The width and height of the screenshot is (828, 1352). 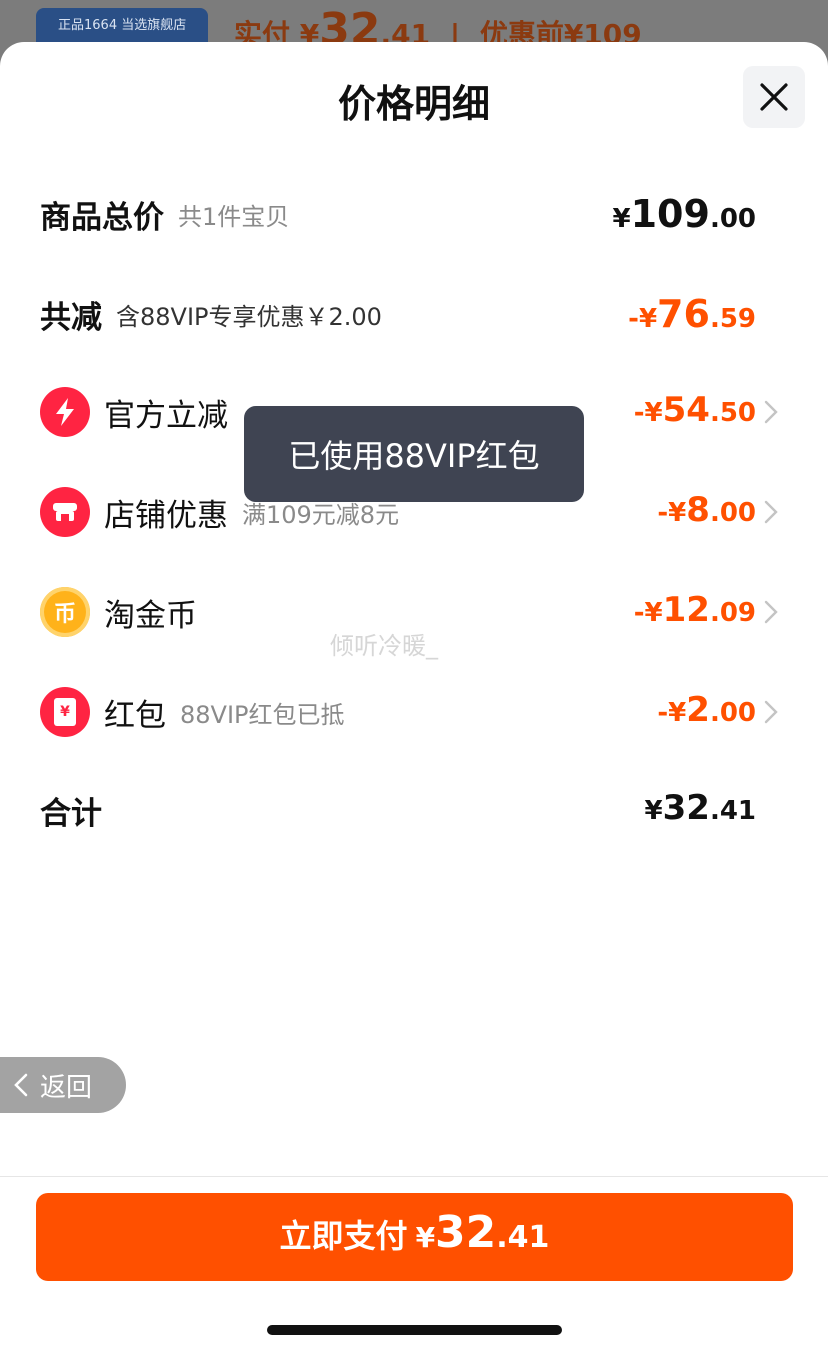 I want to click on sum-amount: ¥32.41, so click(x=700, y=810).